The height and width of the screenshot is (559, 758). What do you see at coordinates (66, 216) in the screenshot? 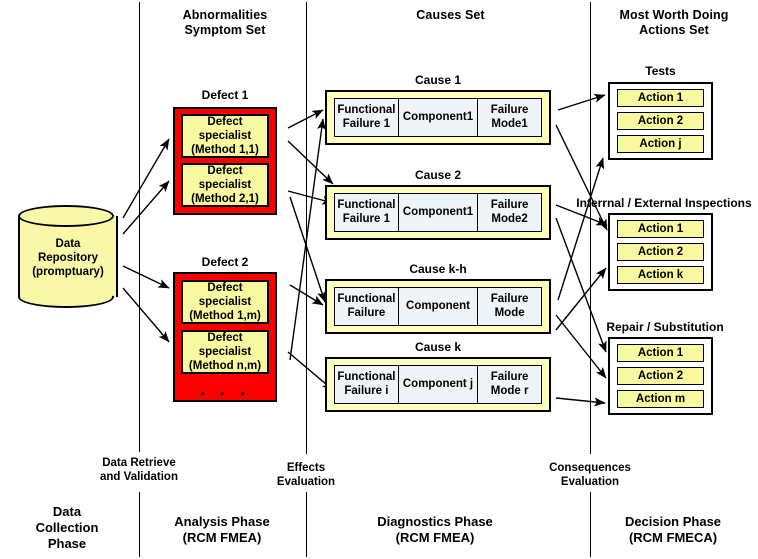
I see `cylinder-top-ellipse` at bounding box center [66, 216].